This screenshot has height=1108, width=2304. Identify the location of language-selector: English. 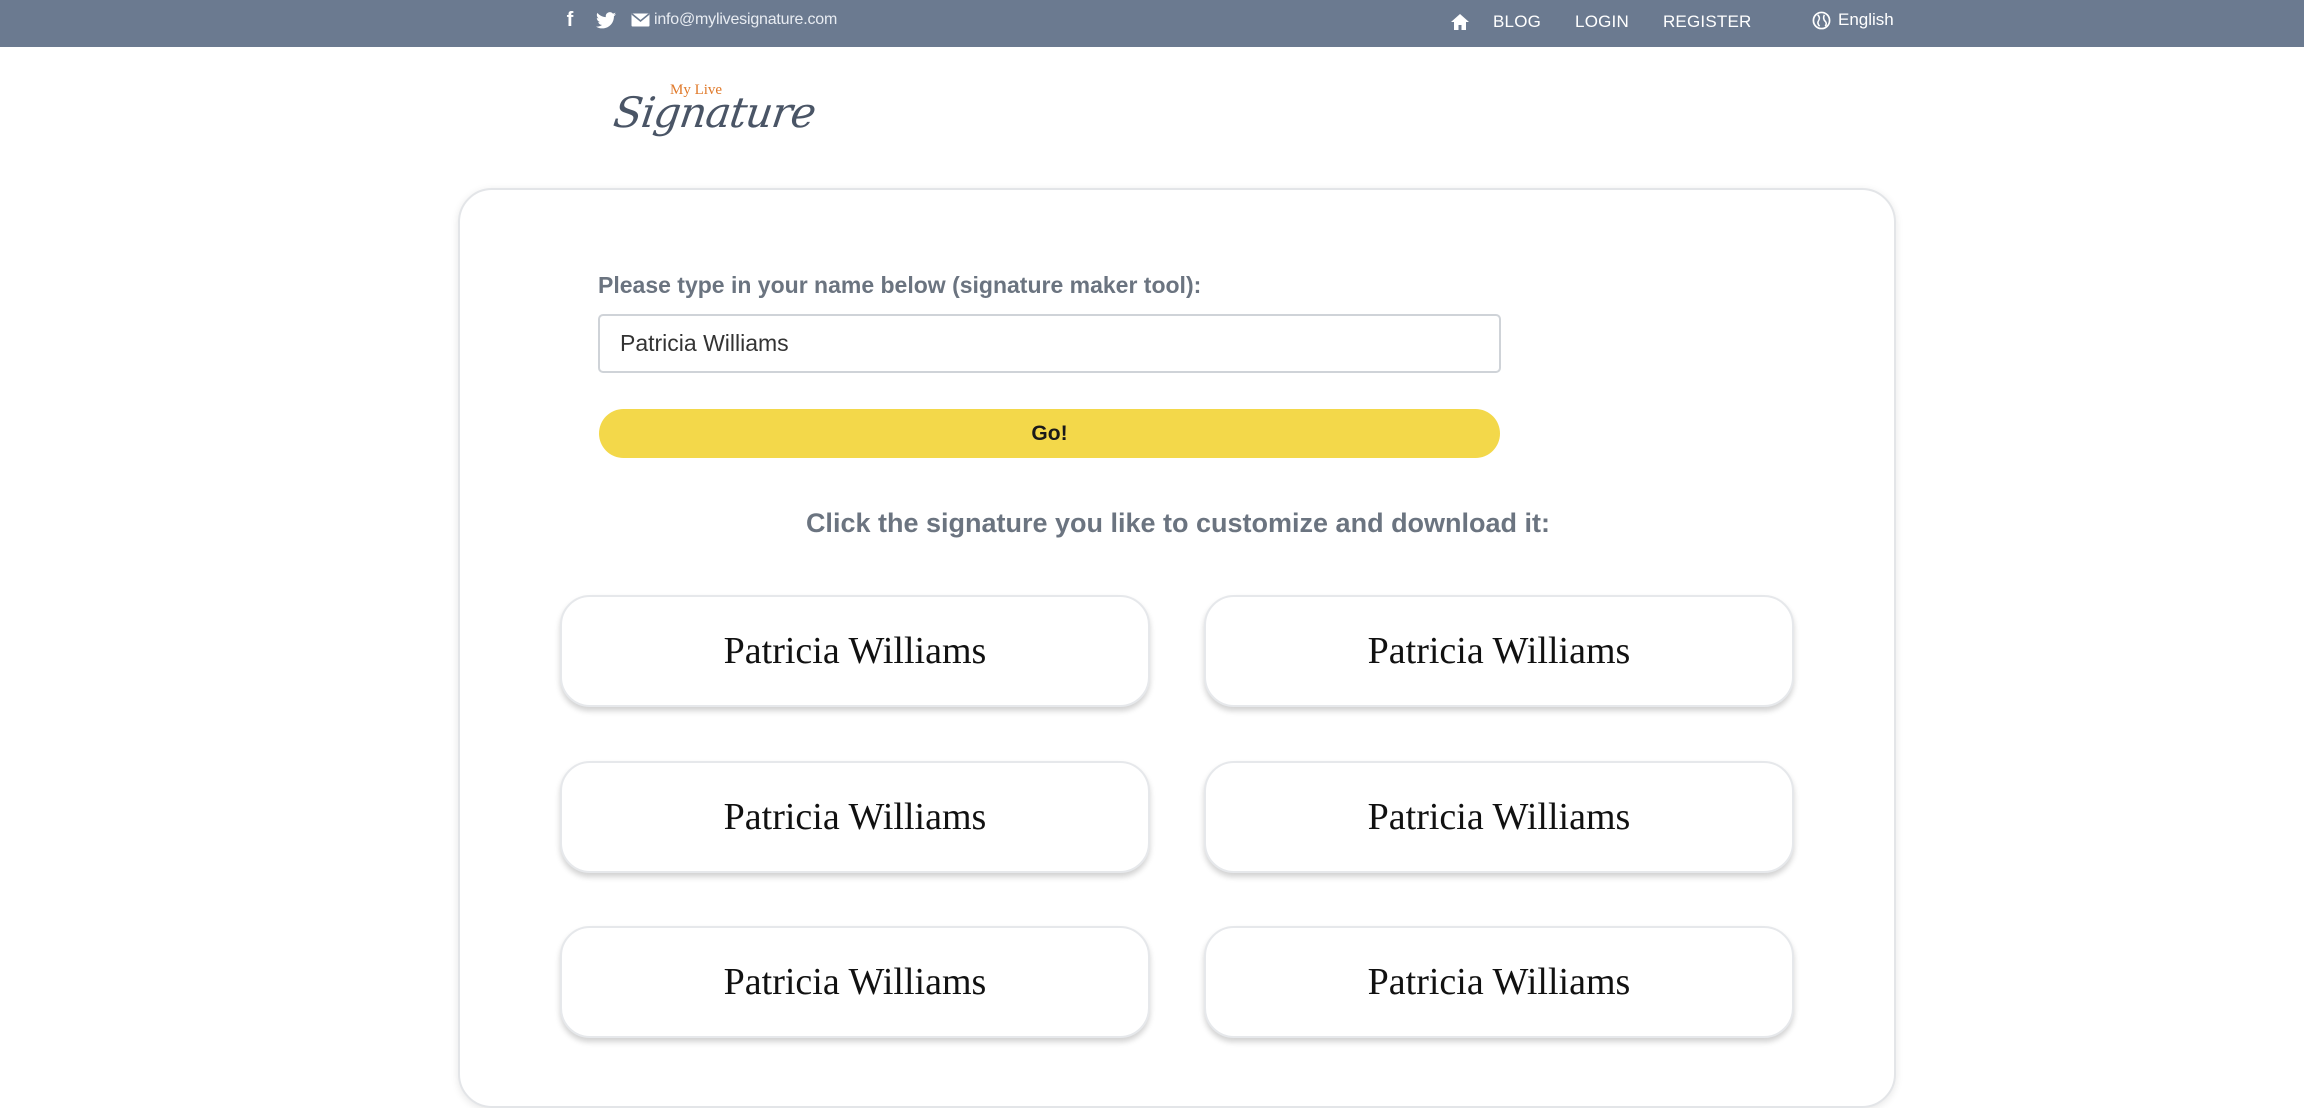
(1853, 20).